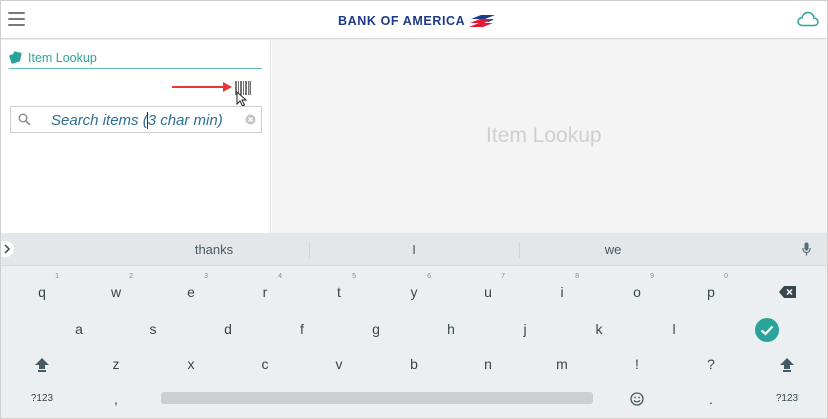 The width and height of the screenshot is (828, 419). I want to click on key-x: x, so click(191, 364).